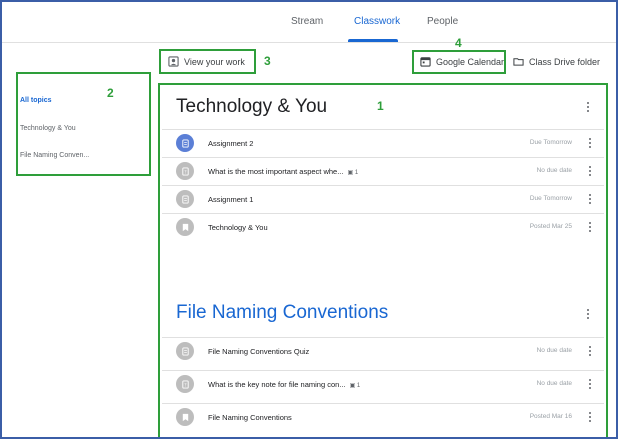 The width and height of the screenshot is (618, 439). I want to click on item-title: Assignment 1, so click(231, 199).